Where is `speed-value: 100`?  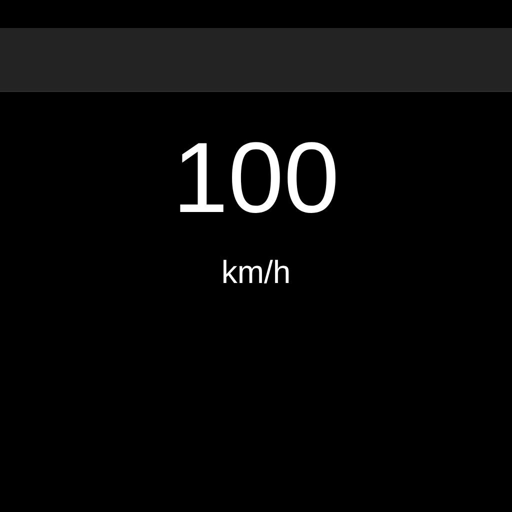 speed-value: 100 is located at coordinates (256, 178).